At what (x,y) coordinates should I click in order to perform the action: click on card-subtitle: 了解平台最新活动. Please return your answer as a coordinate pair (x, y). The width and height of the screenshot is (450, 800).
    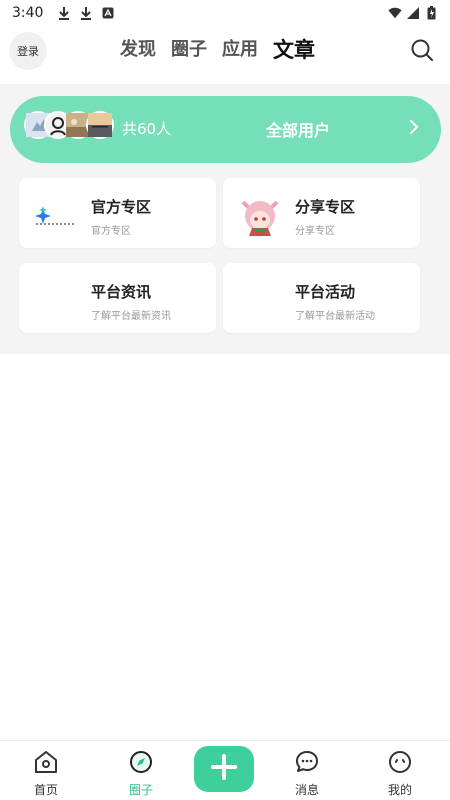
    Looking at the image, I should click on (335, 316).